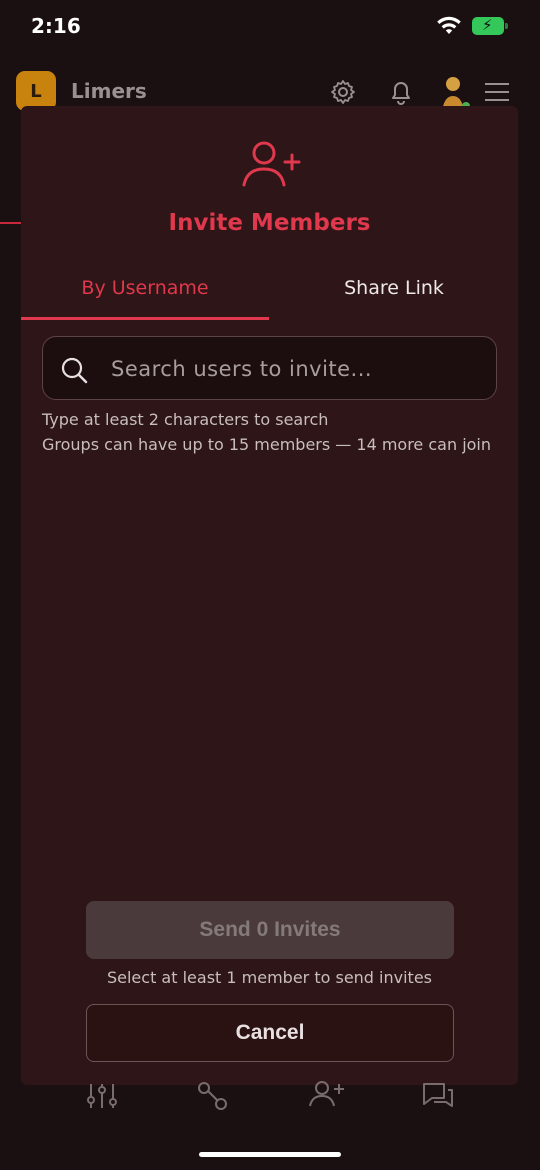 This screenshot has height=1170, width=540. What do you see at coordinates (74, 370) in the screenshot?
I see `search-icon` at bounding box center [74, 370].